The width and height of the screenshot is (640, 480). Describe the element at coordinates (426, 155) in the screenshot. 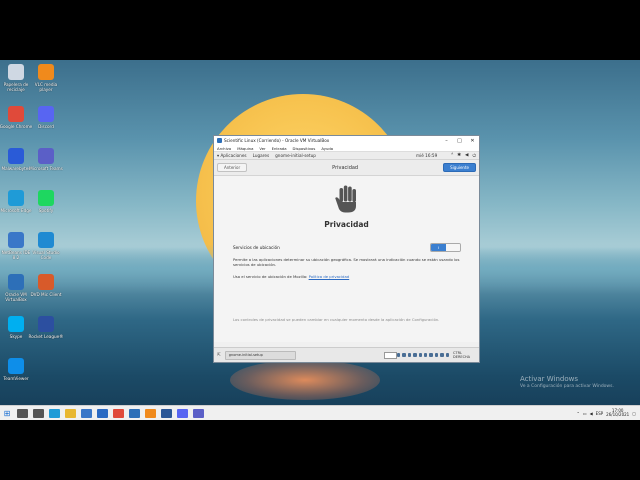

I see `gnome-clock: mié 16:59` at that location.